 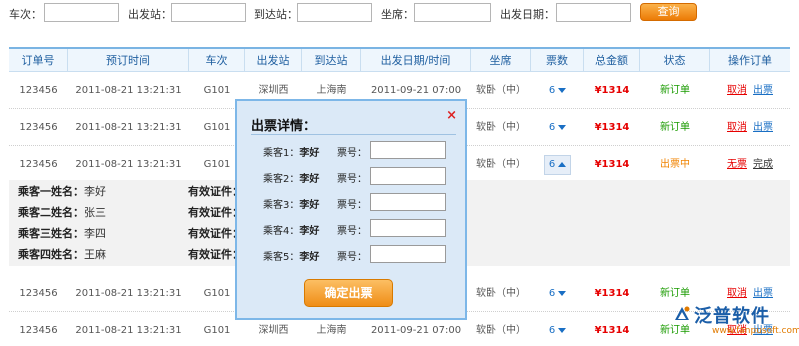 I want to click on to-station-label: 到达站：, so click(x=276, y=14).